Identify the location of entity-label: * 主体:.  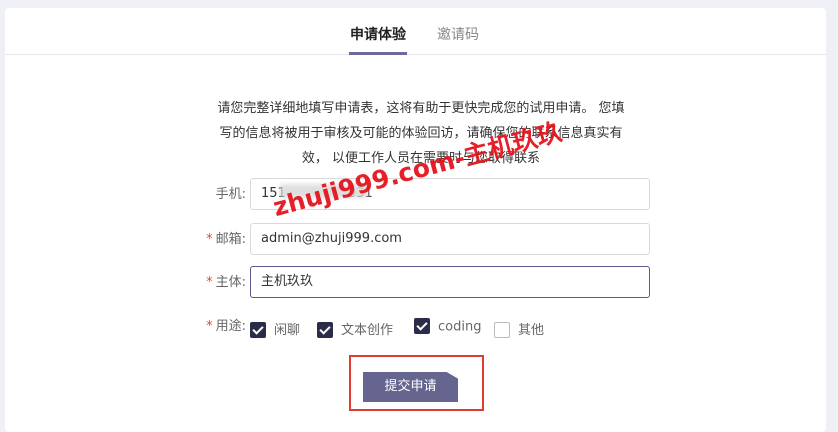
(226, 282).